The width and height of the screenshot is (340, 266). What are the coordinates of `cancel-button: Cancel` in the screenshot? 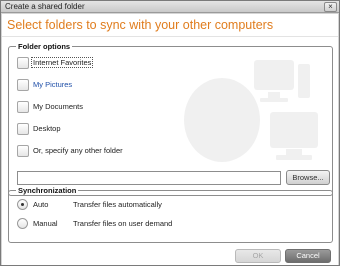 It's located at (308, 256).